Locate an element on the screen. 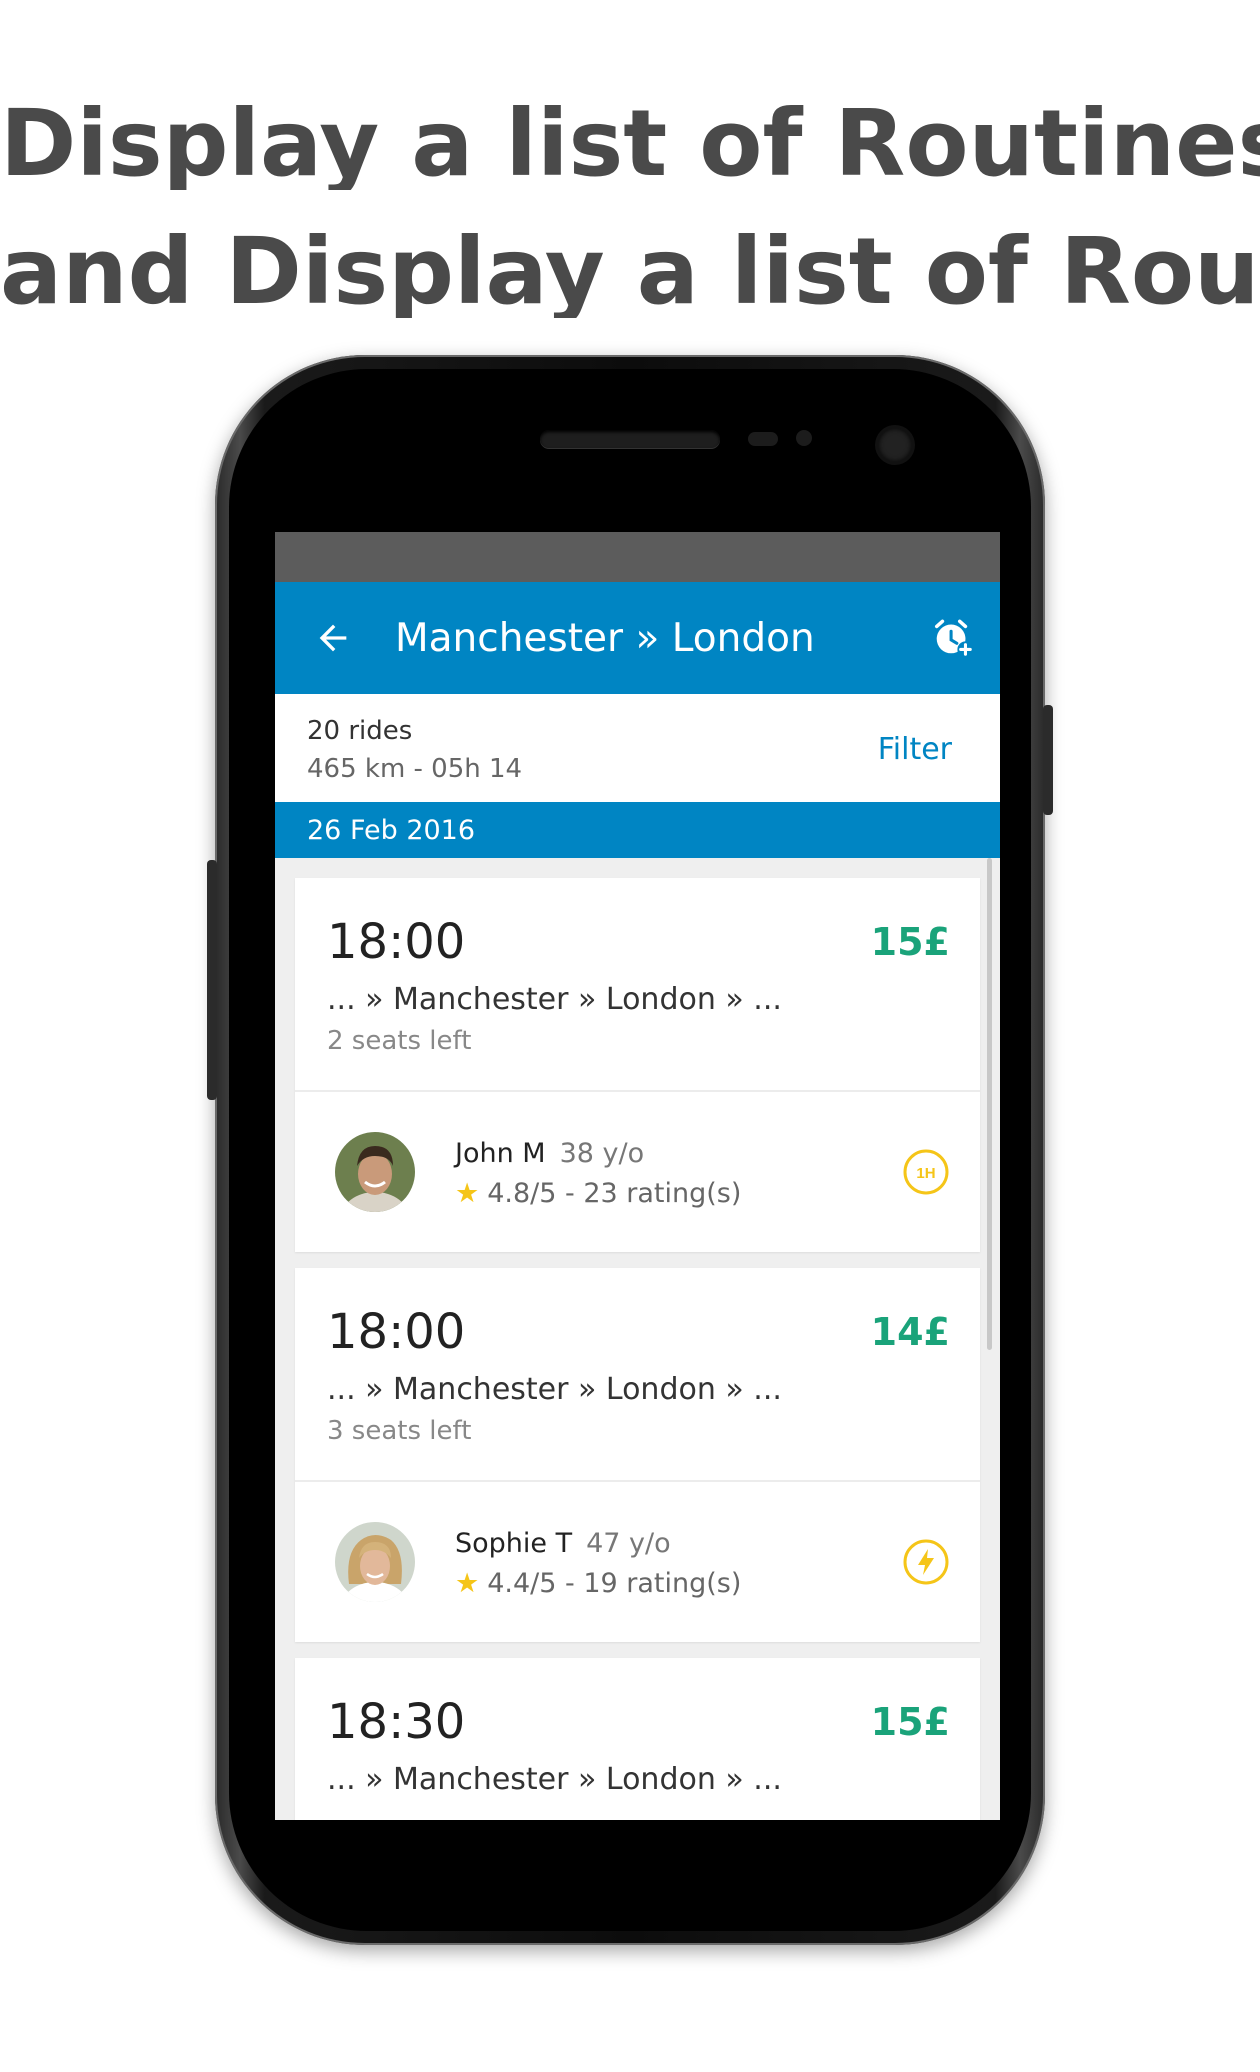 The width and height of the screenshot is (1260, 2072). driver-info: John M 38 y/o ★ 4.8/5 - 23 rating(s) 1H is located at coordinates (637, 1172).